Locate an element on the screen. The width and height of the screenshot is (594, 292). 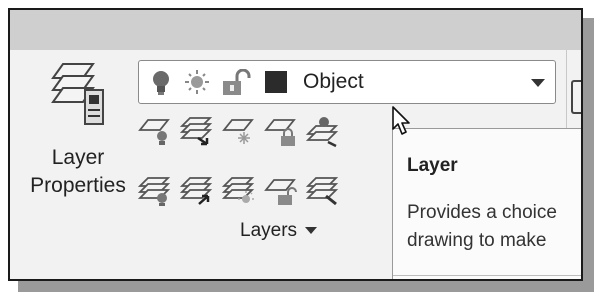
tooltip-divider is located at coordinates (487, 275).